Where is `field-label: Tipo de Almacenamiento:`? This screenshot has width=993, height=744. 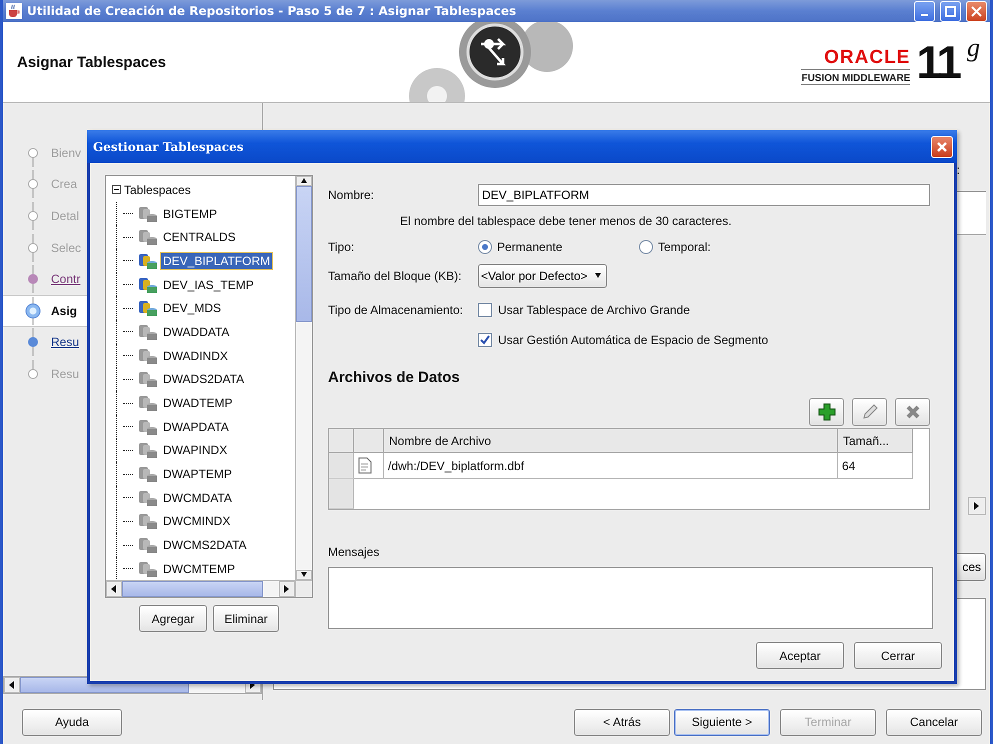
field-label: Tipo de Almacenamiento: is located at coordinates (396, 310).